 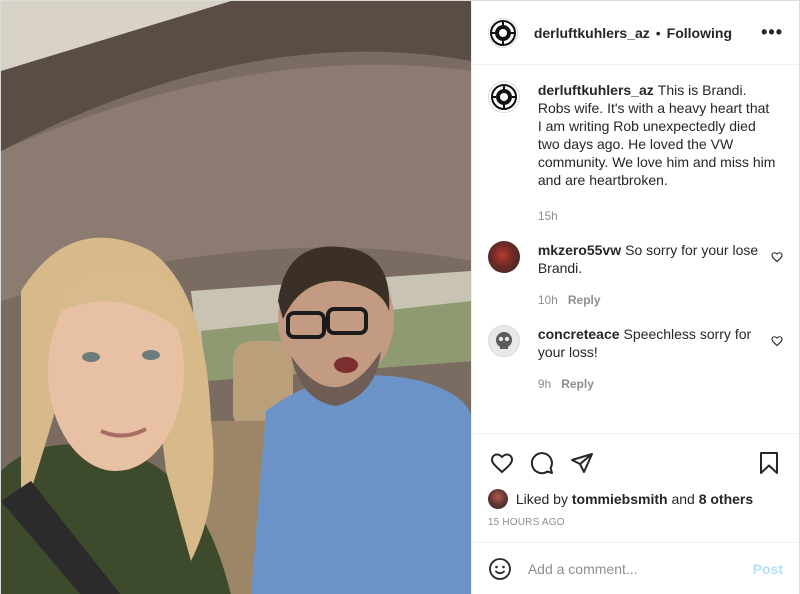 I want to click on comment-time: 10h, so click(x=548, y=300).